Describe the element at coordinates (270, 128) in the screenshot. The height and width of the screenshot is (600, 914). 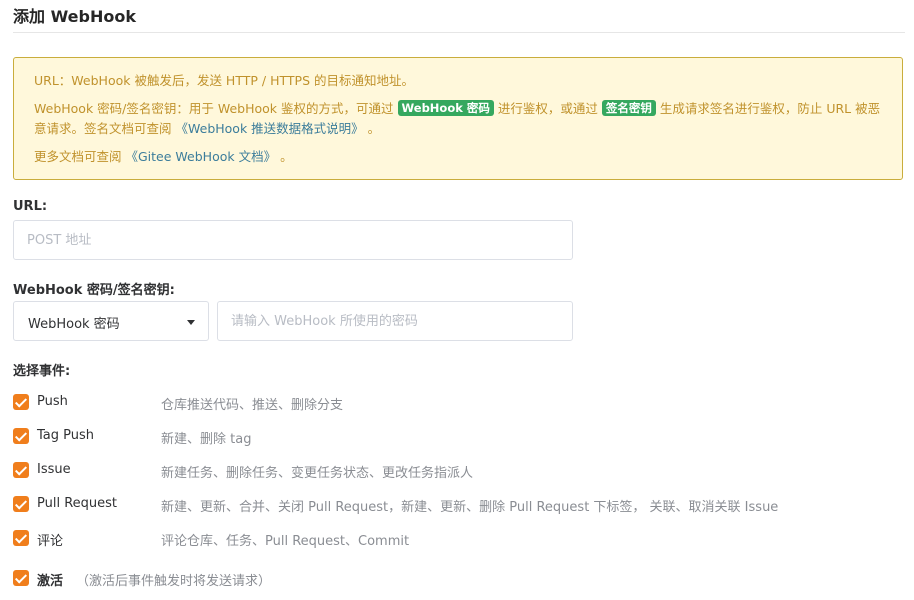
I see `link-push-data-format: 《WebHook 推送数据格式说明》` at that location.